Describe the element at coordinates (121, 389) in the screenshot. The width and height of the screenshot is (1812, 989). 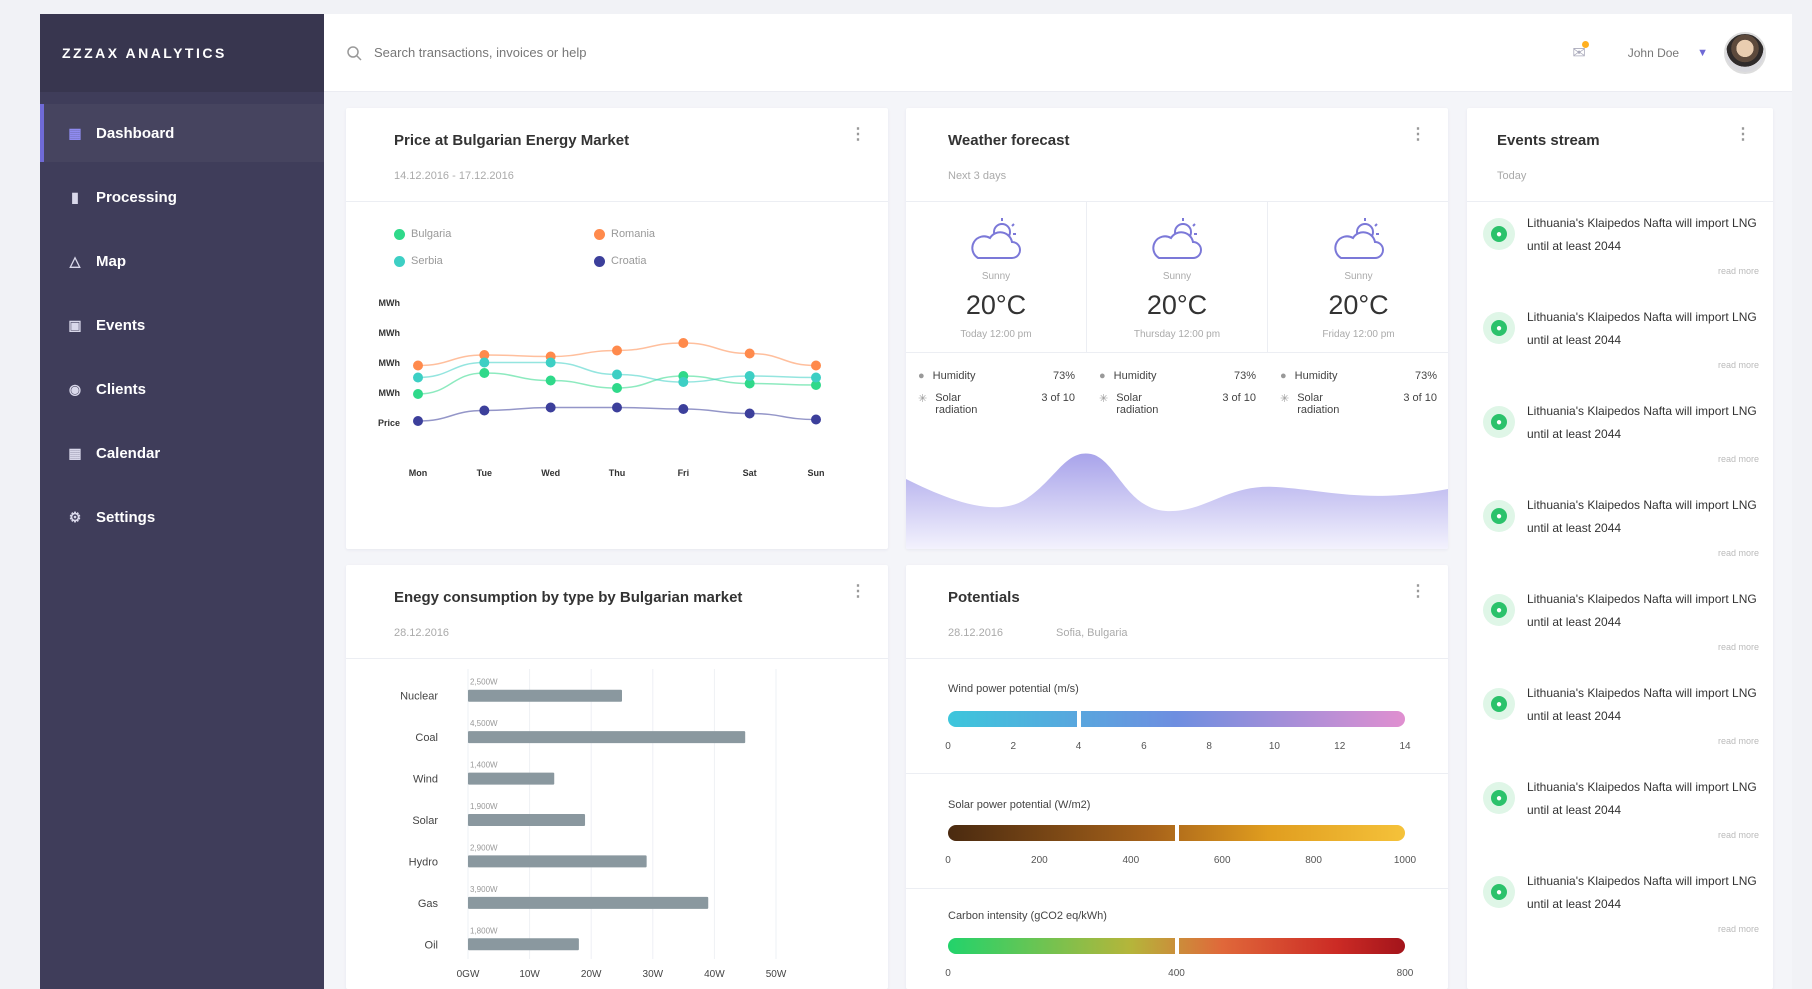
I see `sidebar-item-label: Clients` at that location.